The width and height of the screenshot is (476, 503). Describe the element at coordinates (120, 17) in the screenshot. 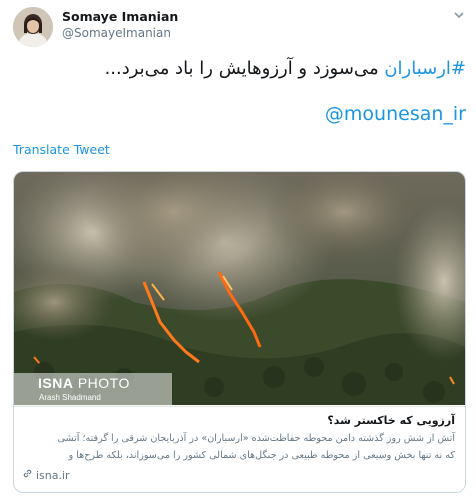

I see `author-name: Somaye Imanian` at that location.